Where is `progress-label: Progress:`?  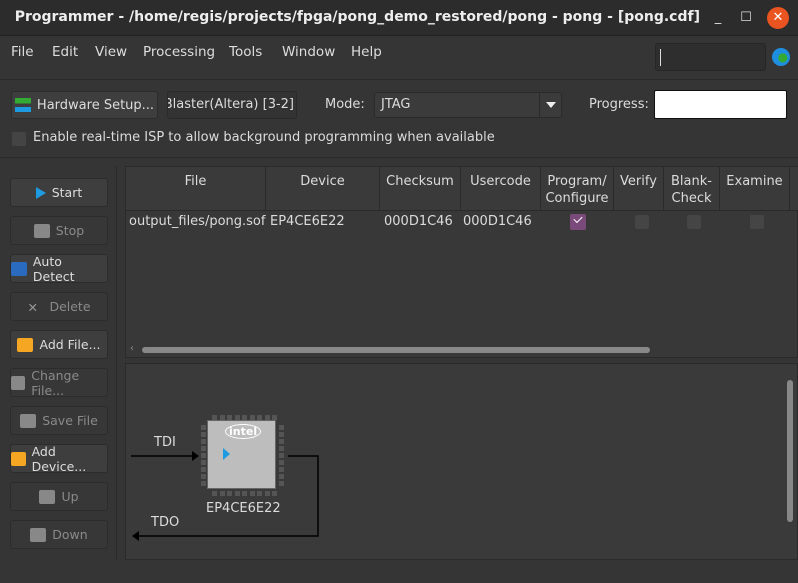 progress-label: Progress: is located at coordinates (619, 104).